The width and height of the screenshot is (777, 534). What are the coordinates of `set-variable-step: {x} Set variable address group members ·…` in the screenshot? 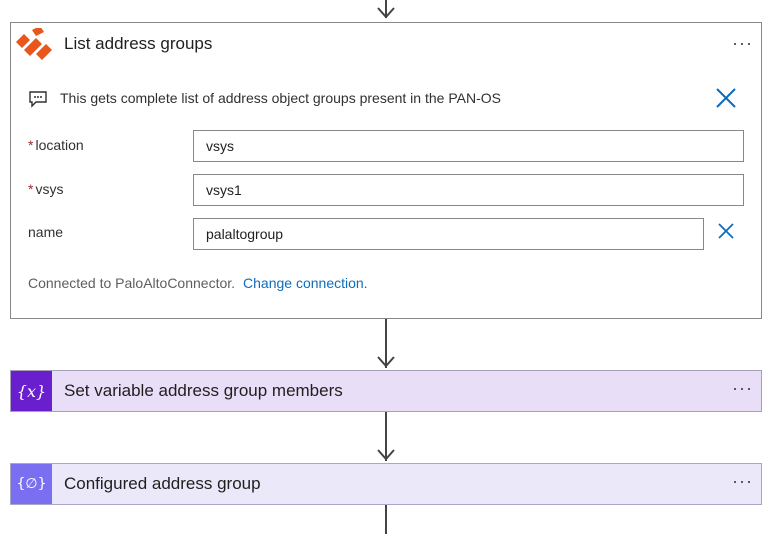 It's located at (386, 391).